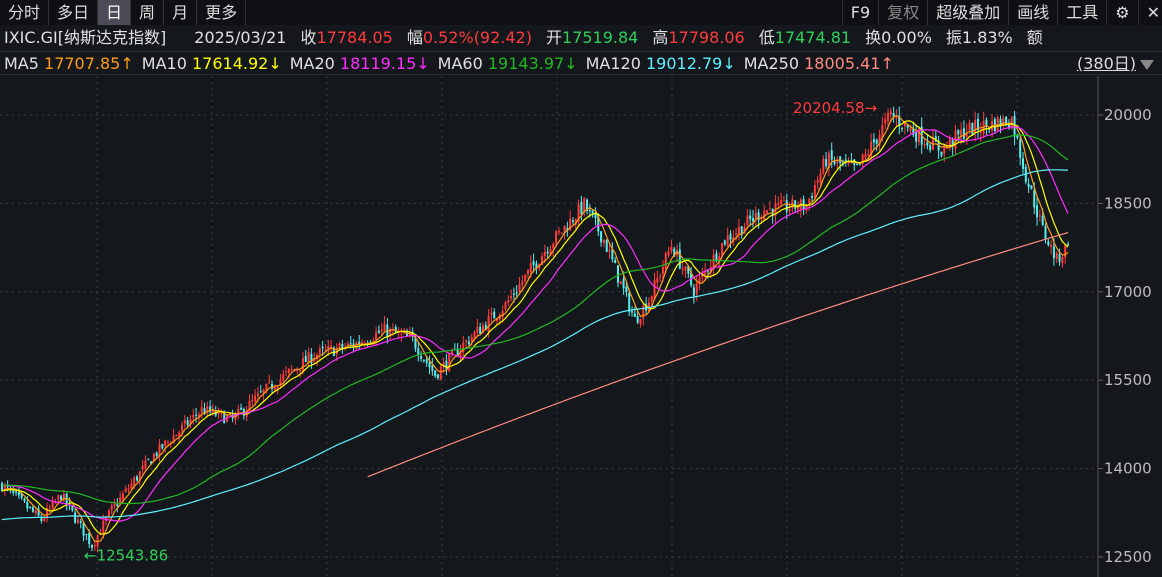 This screenshot has width=1162, height=577. Describe the element at coordinates (414, 37) in the screenshot. I see `change-label: 幅` at that location.